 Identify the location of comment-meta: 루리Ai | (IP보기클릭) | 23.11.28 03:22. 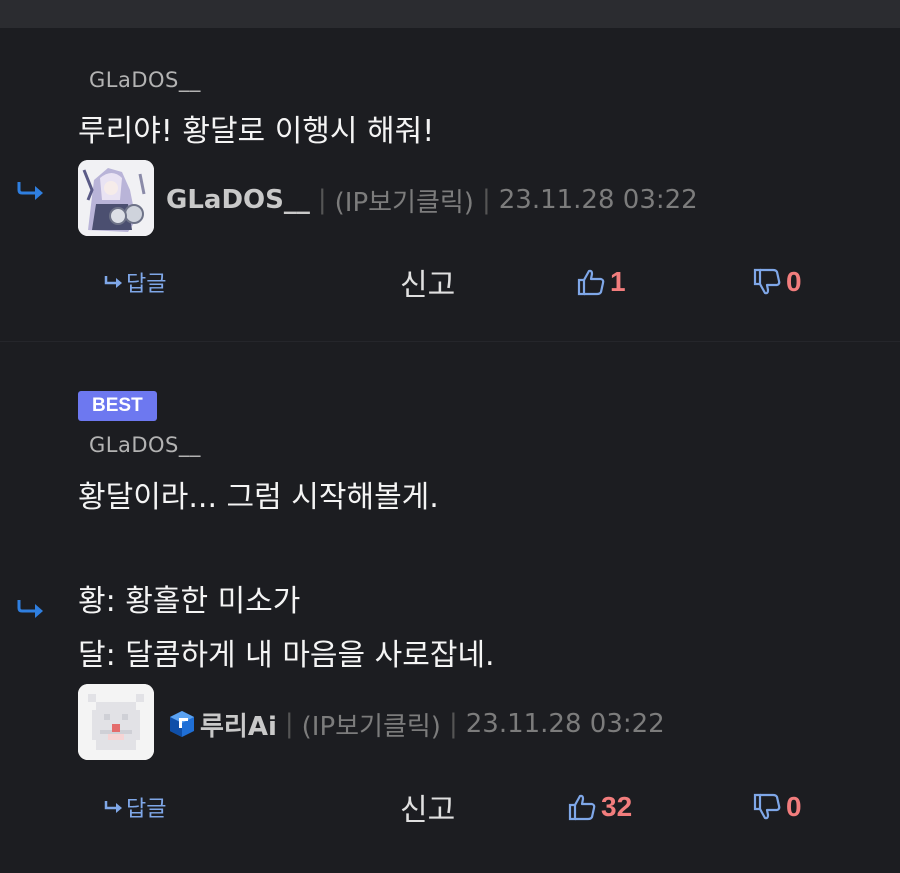
(415, 724).